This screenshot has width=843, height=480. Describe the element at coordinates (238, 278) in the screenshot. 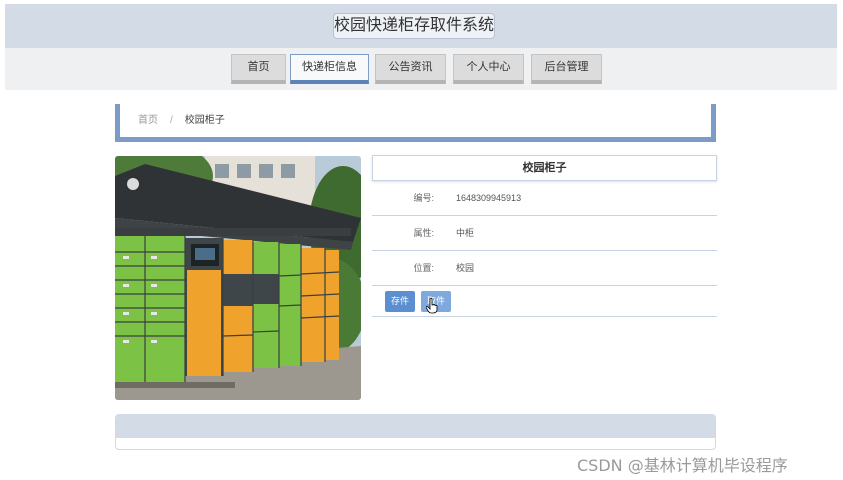

I see `locker-photo` at that location.